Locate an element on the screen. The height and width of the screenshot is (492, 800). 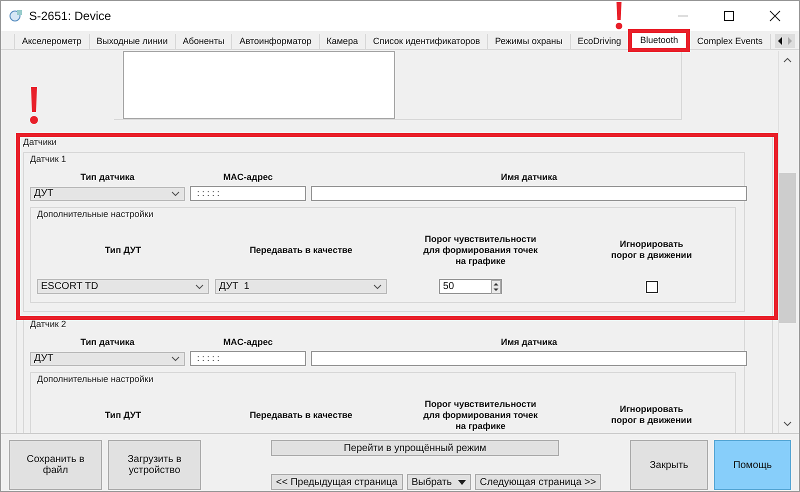
window-title: S-2651: Device is located at coordinates (70, 16).